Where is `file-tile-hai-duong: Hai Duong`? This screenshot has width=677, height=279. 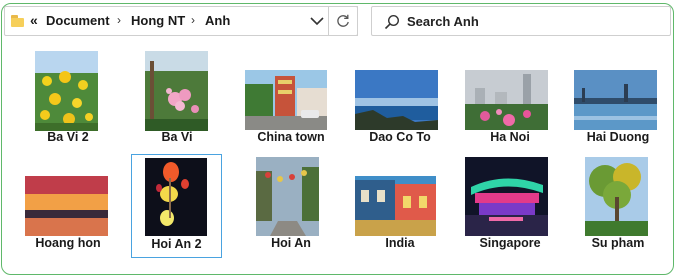
file-tile-hai-duong: Hai Duong is located at coordinates (618, 100).